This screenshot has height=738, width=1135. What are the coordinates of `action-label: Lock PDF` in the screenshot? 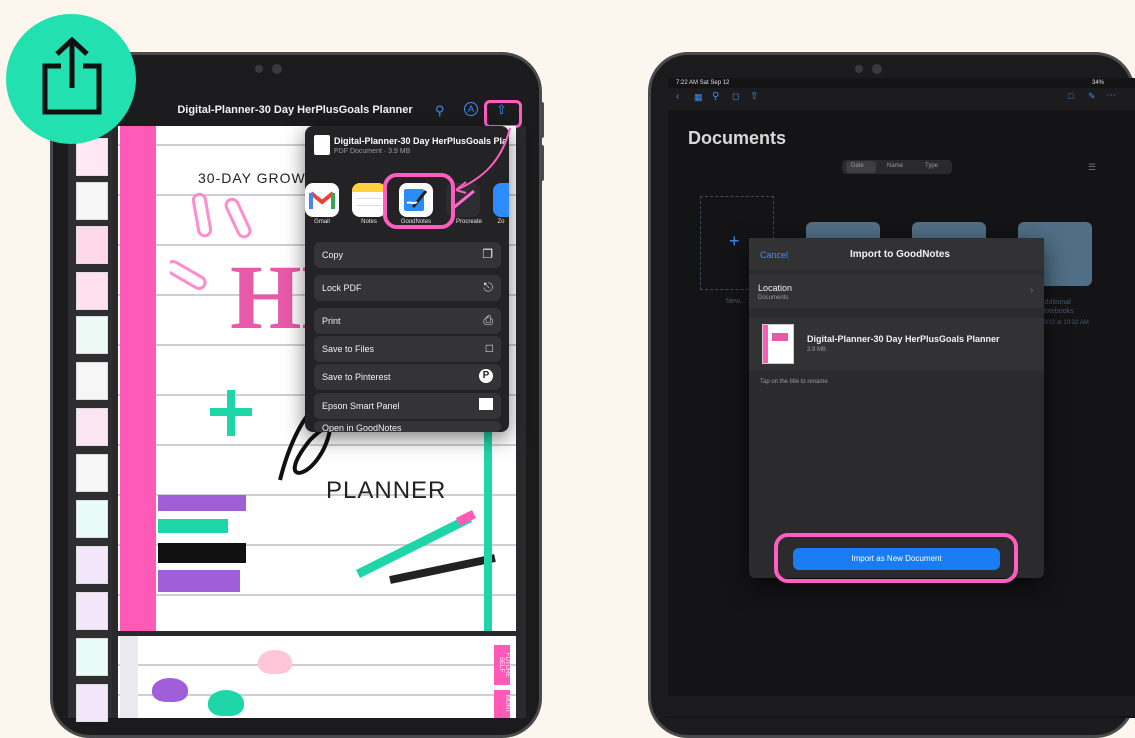 It's located at (342, 288).